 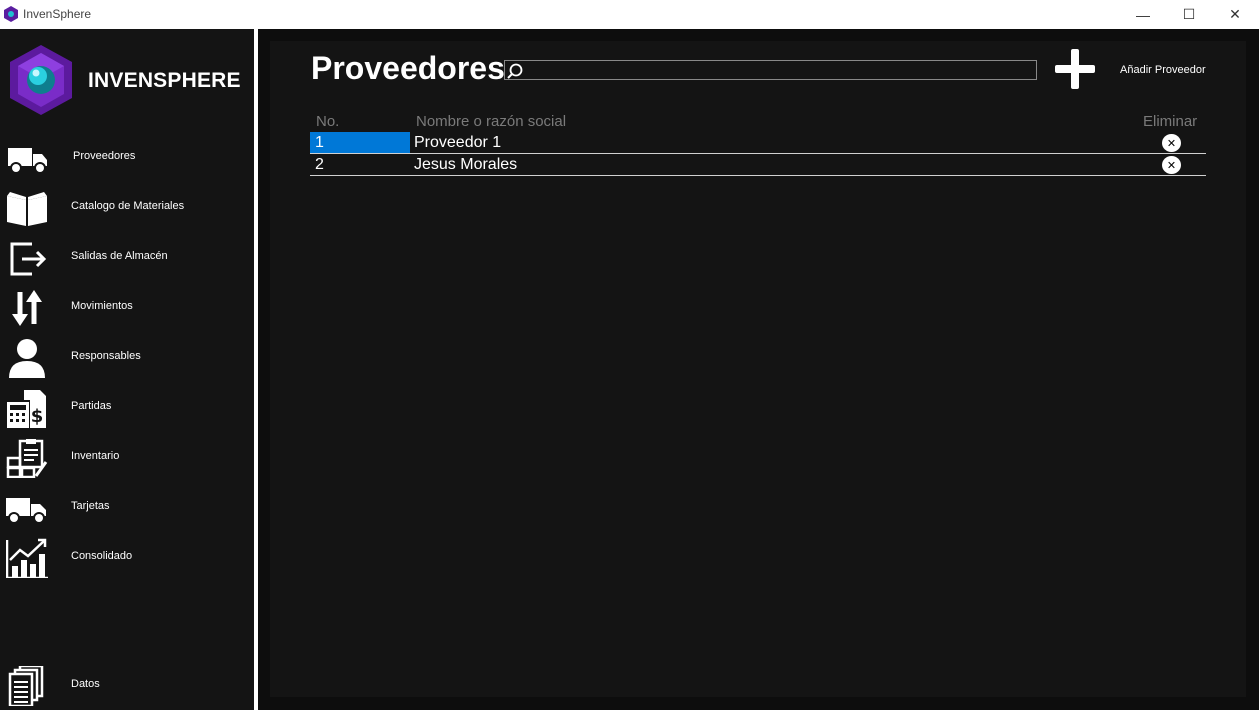 What do you see at coordinates (758, 143) in the screenshot?
I see `table-row: 1 Proveedor 1 ✕` at bounding box center [758, 143].